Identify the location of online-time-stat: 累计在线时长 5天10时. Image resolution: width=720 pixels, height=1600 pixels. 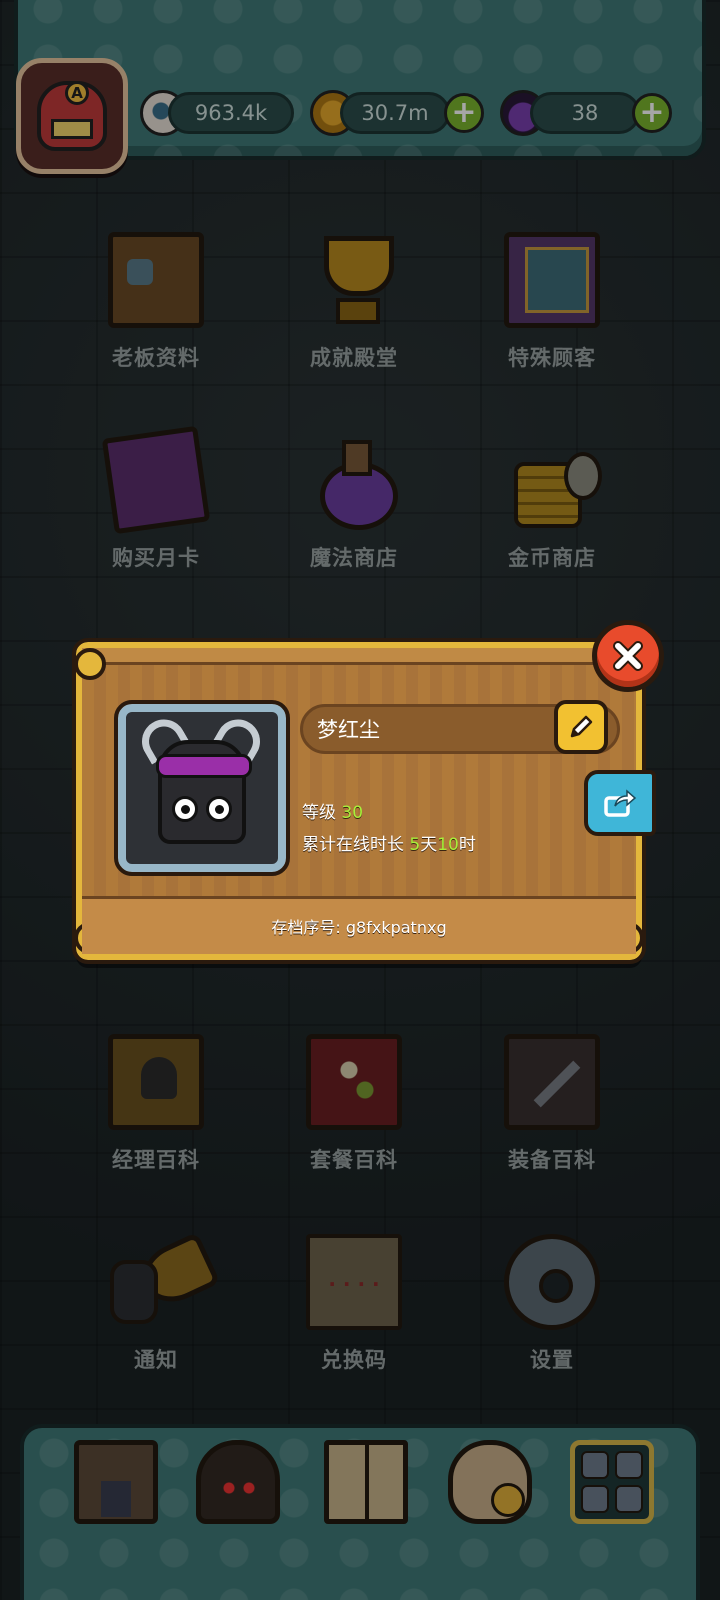
(389, 842).